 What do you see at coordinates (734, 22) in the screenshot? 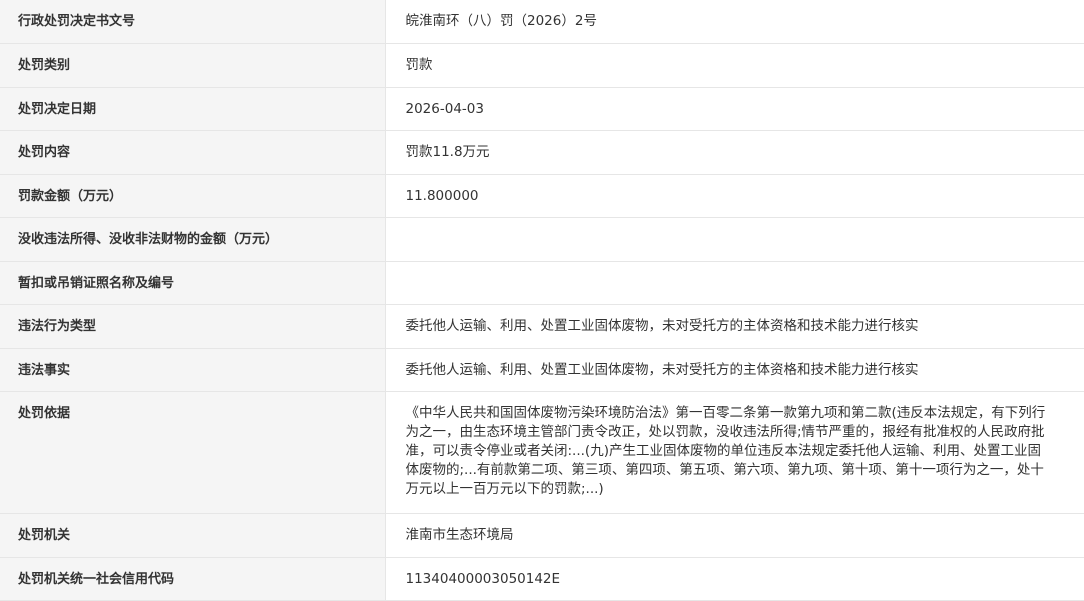
I see `field-value: 皖淮南环（八）罚（2026）2号` at bounding box center [734, 22].